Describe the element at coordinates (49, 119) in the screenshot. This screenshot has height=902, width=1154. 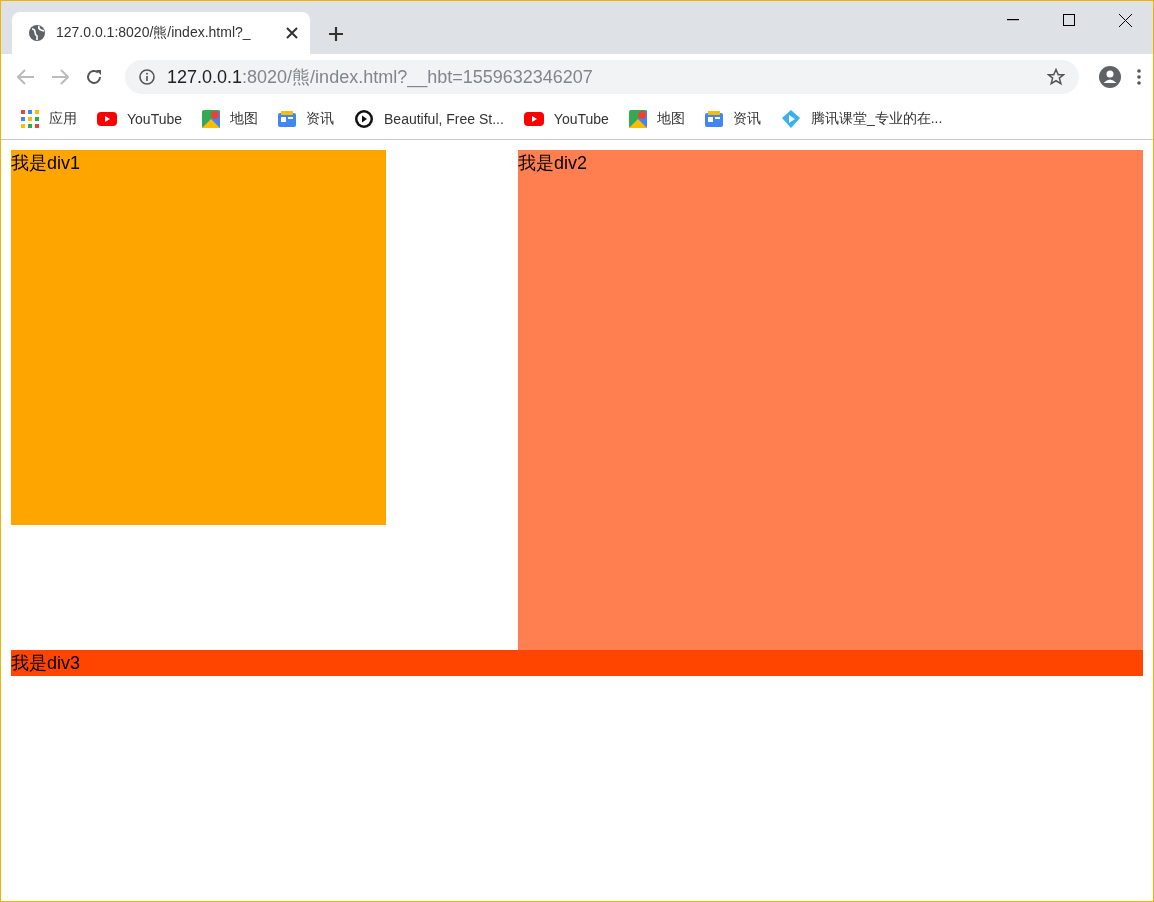
I see `bookmark-link: 应用` at that location.